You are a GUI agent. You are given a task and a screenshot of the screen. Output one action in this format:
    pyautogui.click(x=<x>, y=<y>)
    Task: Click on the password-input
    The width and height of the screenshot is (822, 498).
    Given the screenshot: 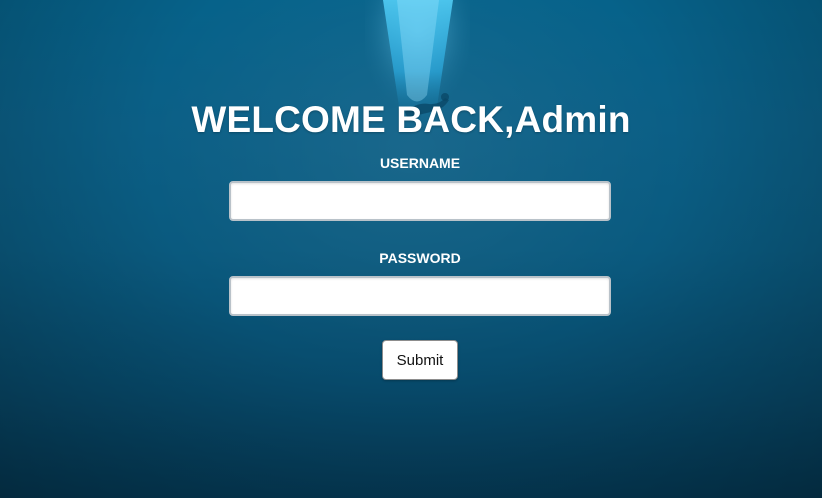 What is the action you would take?
    pyautogui.click(x=420, y=296)
    